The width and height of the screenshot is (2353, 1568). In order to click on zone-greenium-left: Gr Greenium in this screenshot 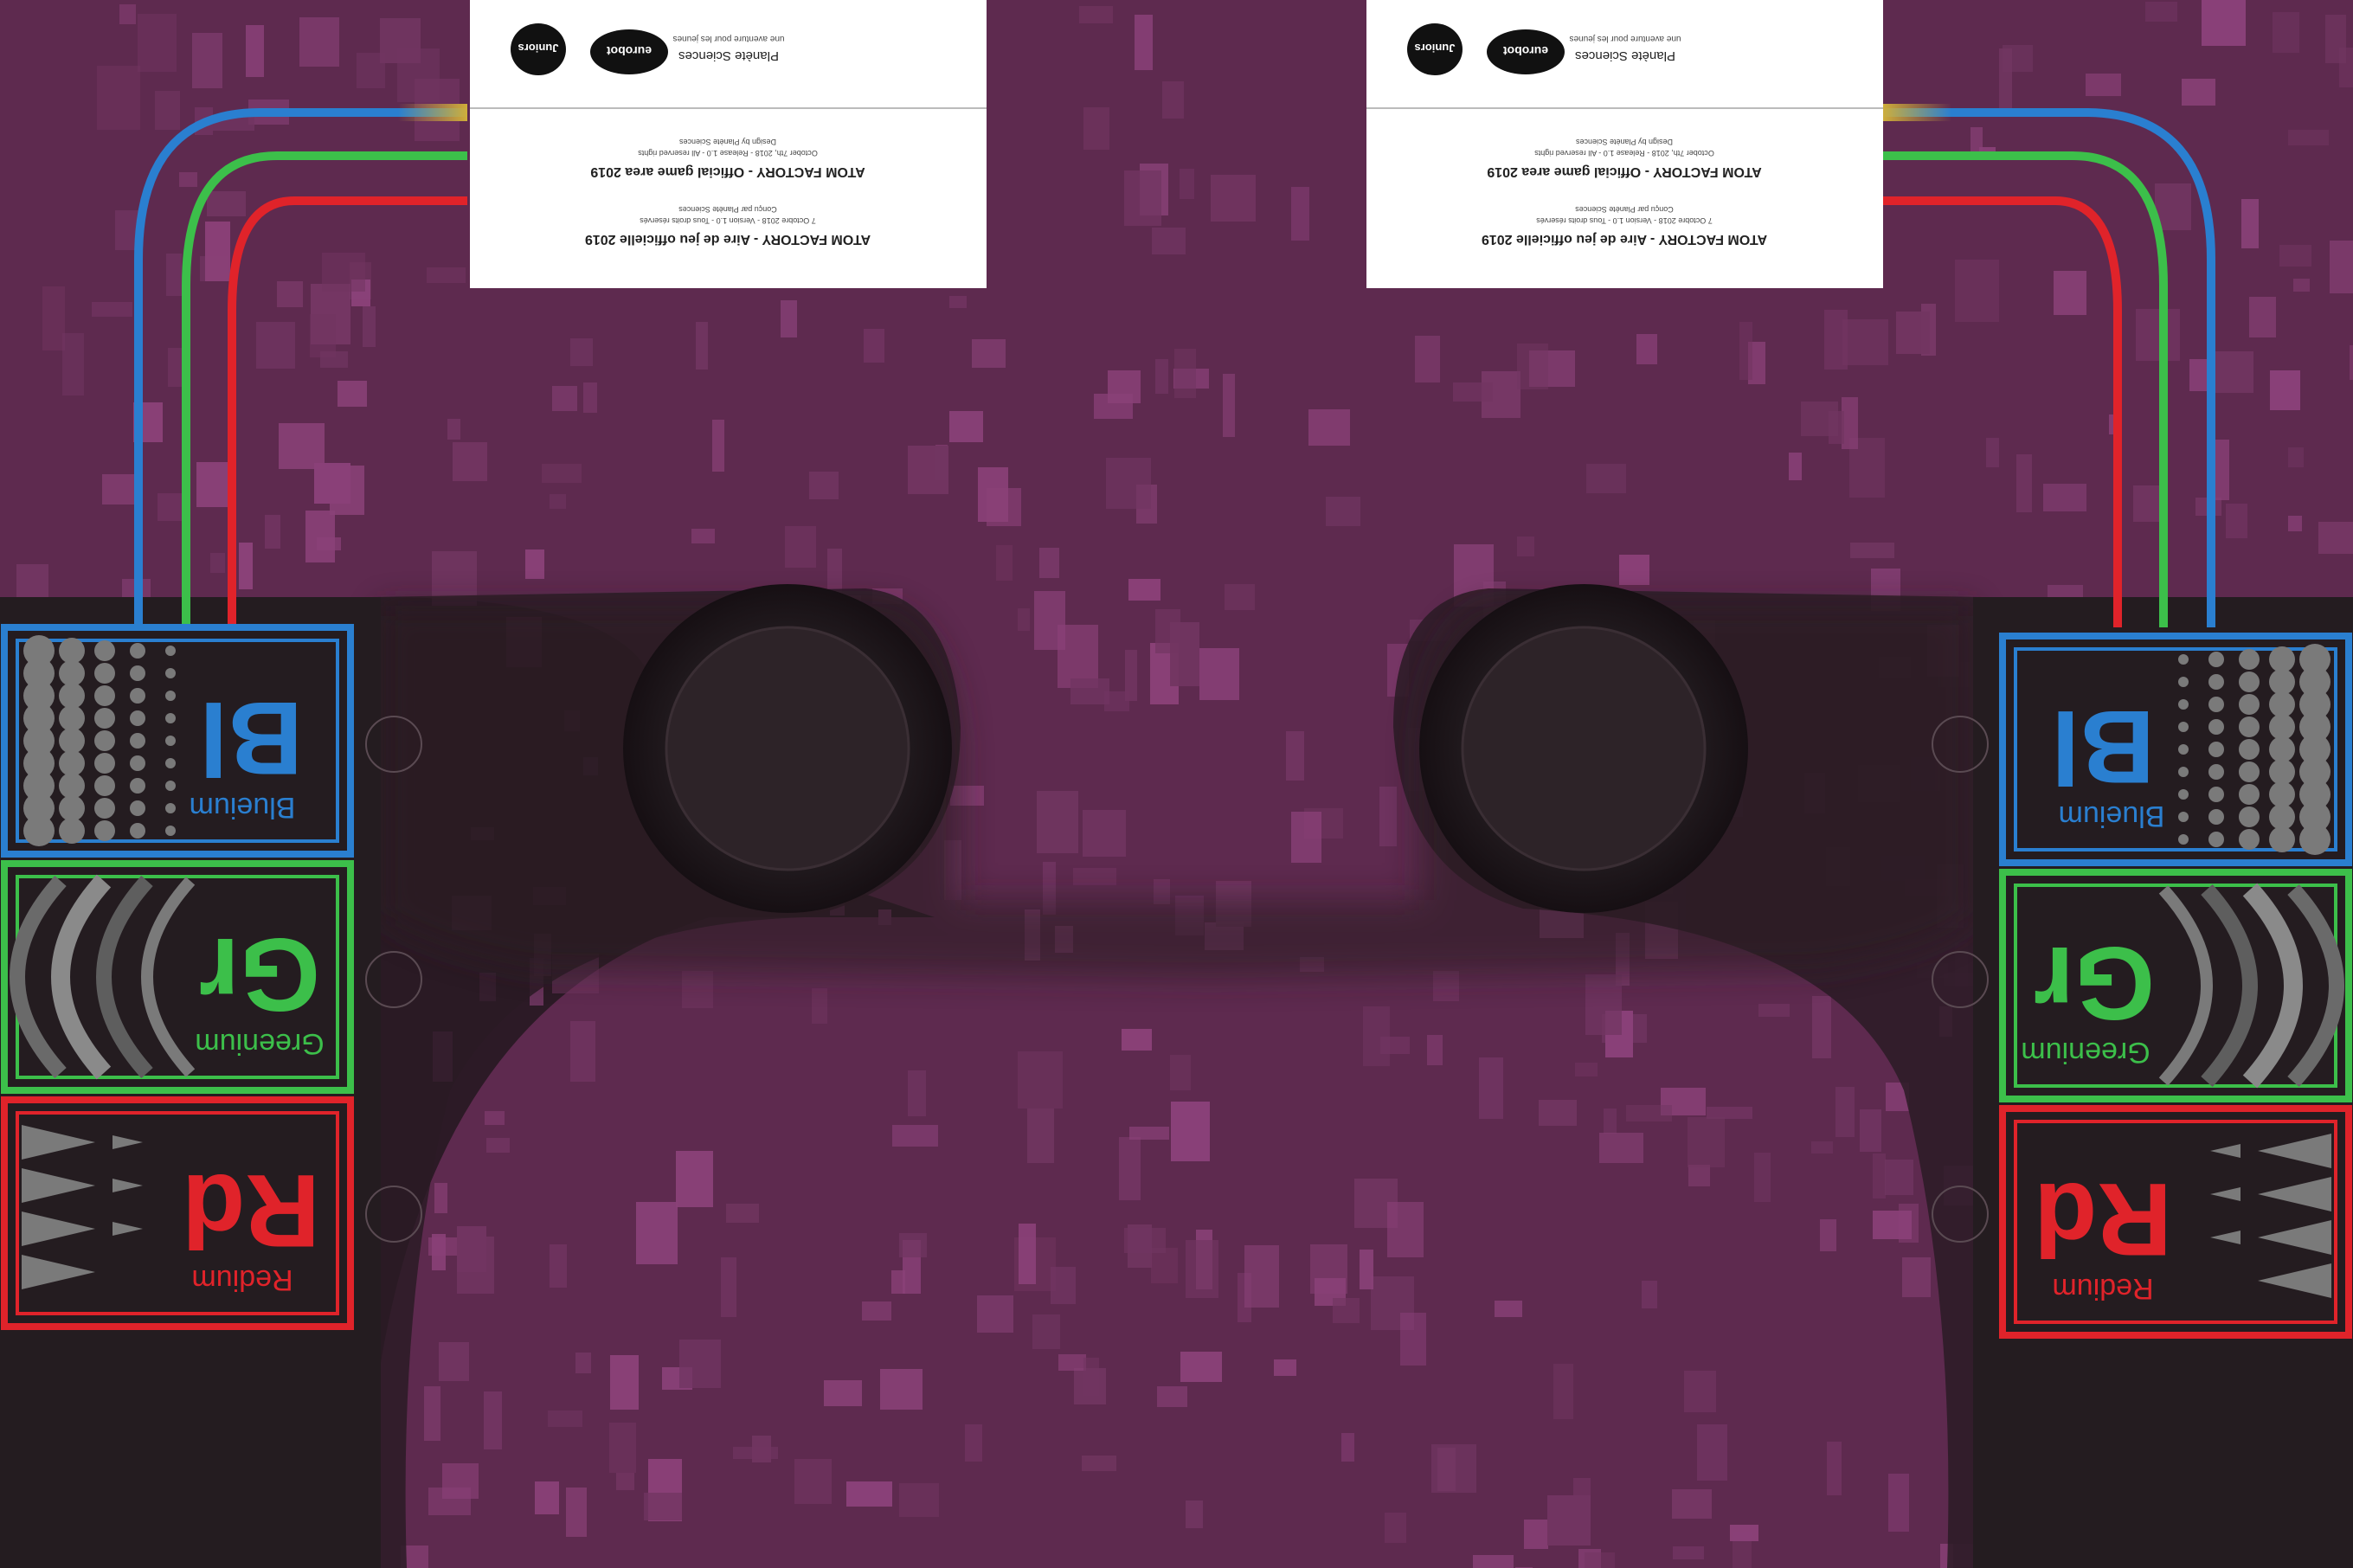, I will do `click(177, 977)`.